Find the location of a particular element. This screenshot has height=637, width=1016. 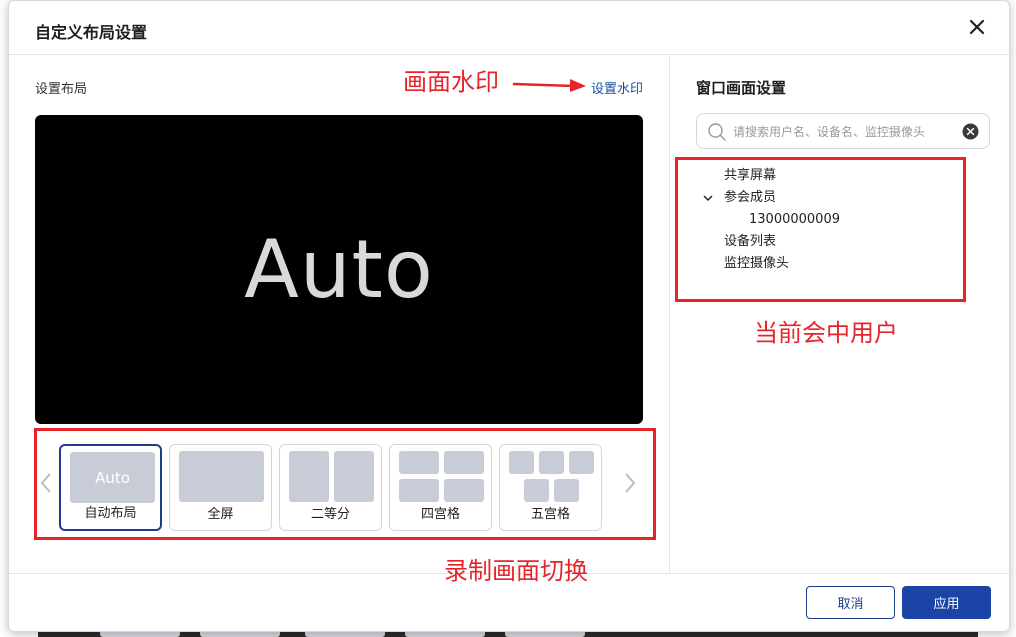

tree-item-label: 参会成员 is located at coordinates (750, 197).